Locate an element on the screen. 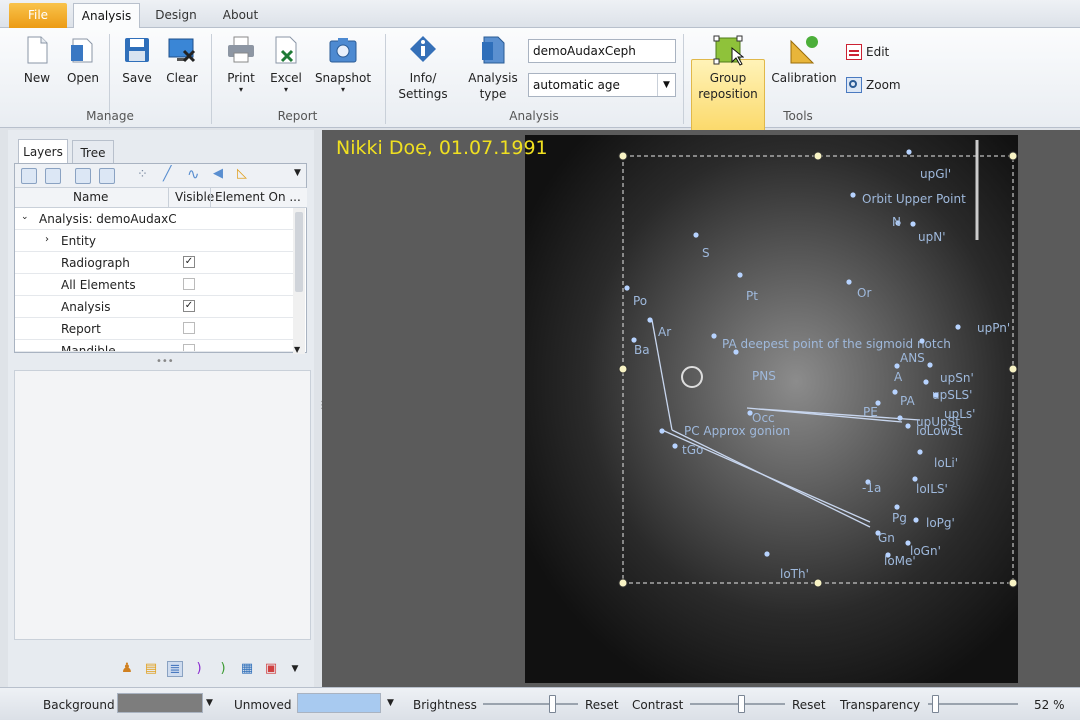 The height and width of the screenshot is (720, 1080). expand-icon: › is located at coordinates (47, 239).